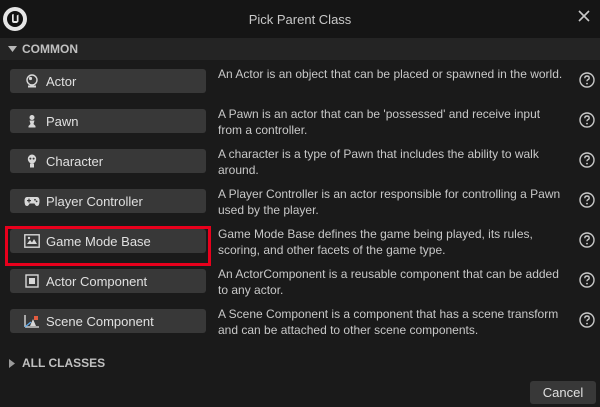  Describe the element at coordinates (12, 49) in the screenshot. I see `chevron-down-icon` at that location.